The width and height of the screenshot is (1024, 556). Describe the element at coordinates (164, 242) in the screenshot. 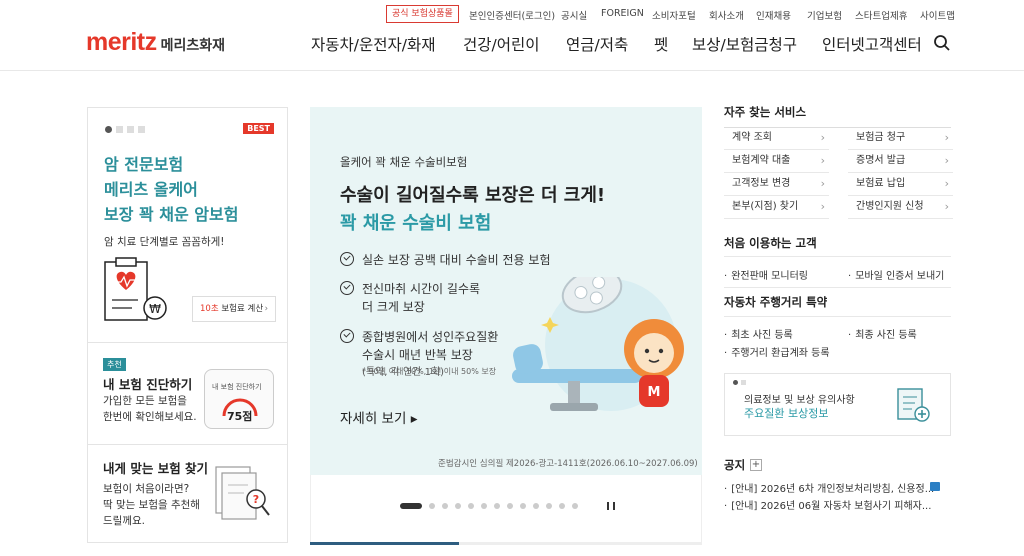

I see `card-subtitle: 암 치료 단계별로 꼼꼼하게!` at that location.